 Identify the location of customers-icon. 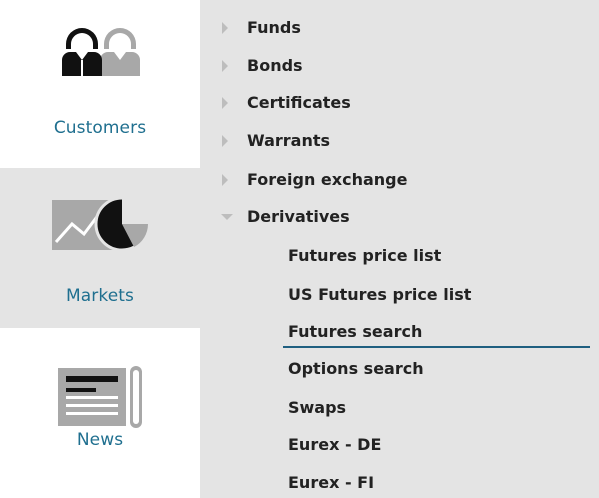
(100, 52).